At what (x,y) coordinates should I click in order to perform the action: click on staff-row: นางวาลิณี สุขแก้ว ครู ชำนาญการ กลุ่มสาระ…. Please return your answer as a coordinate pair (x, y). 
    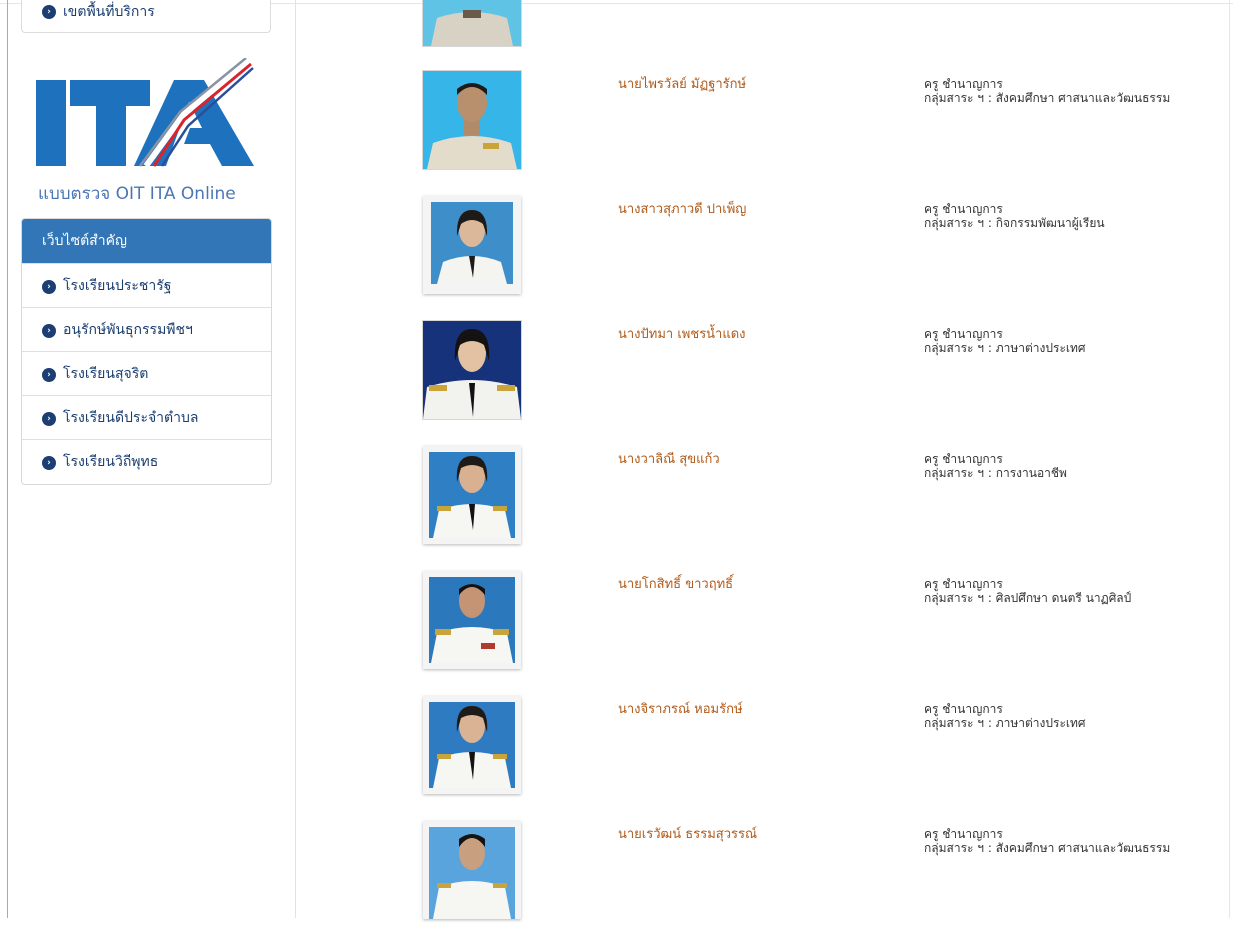
    Looking at the image, I should click on (616, 501).